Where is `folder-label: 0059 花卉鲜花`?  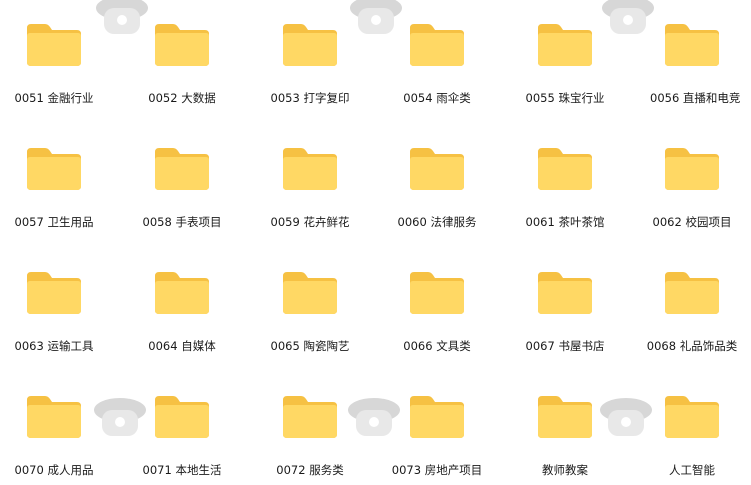 folder-label: 0059 花卉鲜花 is located at coordinates (310, 222).